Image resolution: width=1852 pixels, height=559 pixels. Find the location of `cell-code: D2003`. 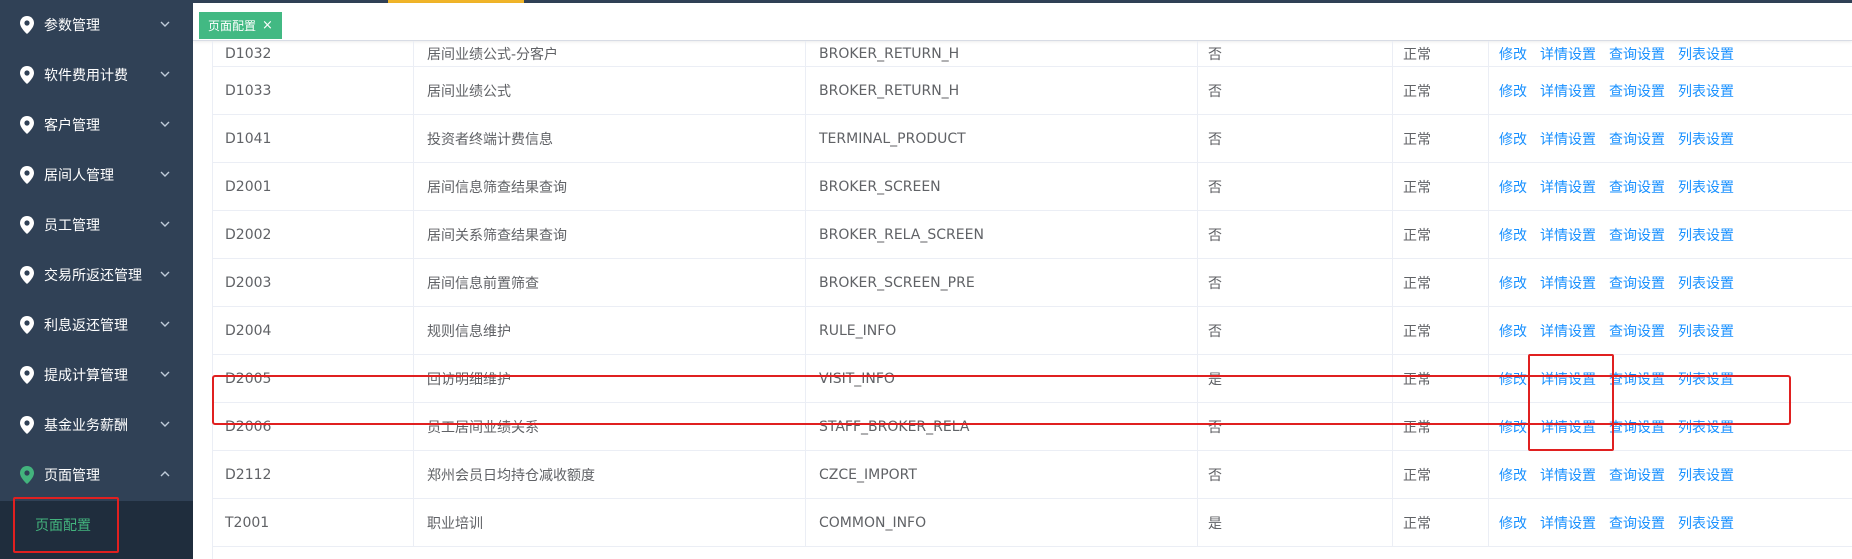

cell-code: D2003 is located at coordinates (313, 282).